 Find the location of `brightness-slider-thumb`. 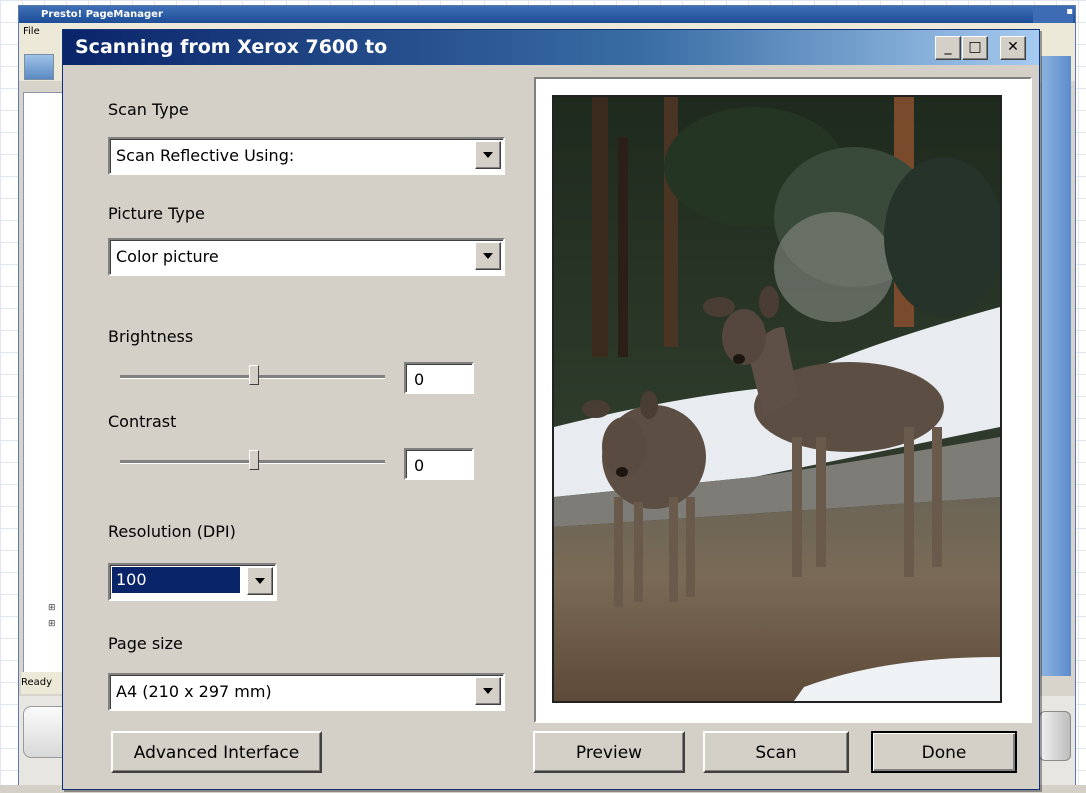

brightness-slider-thumb is located at coordinates (253, 375).